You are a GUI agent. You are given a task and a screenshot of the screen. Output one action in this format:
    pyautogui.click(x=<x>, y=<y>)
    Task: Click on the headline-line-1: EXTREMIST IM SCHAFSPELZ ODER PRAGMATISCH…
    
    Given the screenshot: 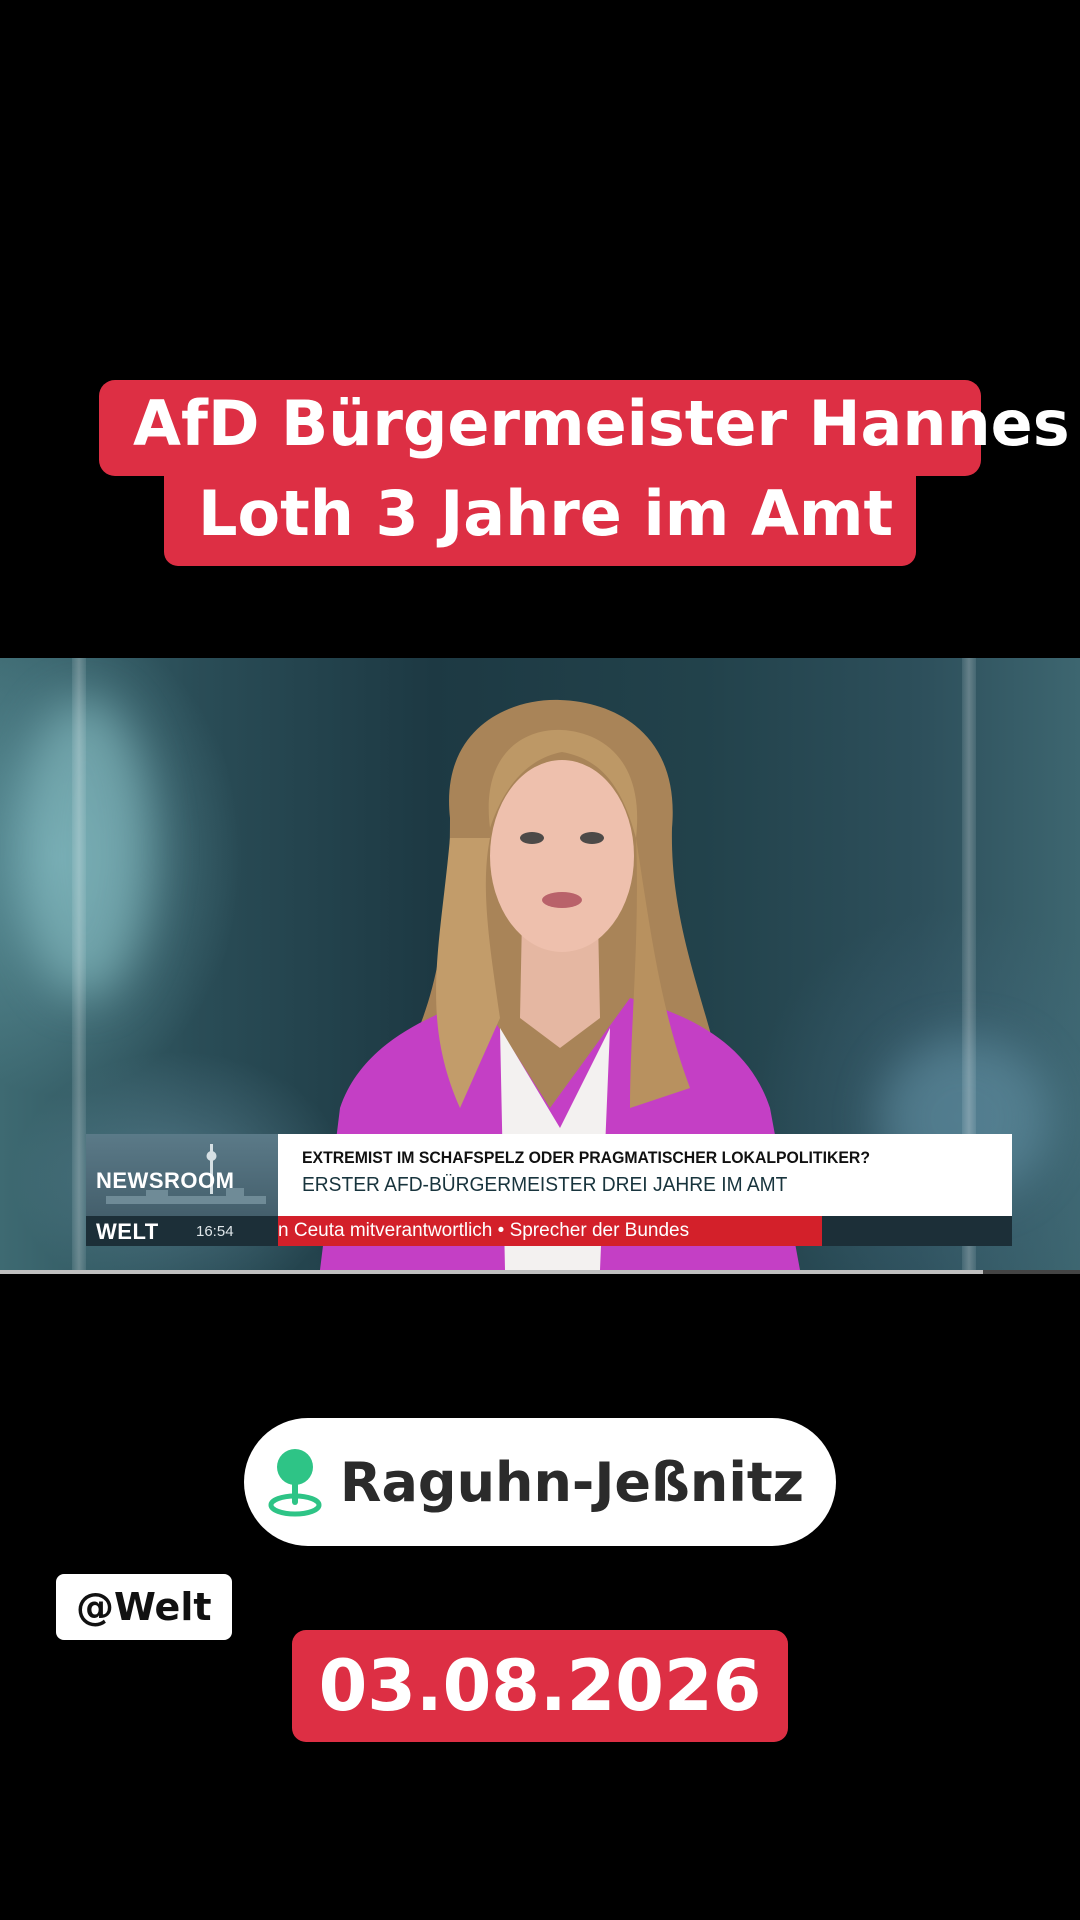 What is the action you would take?
    pyautogui.click(x=586, y=1157)
    